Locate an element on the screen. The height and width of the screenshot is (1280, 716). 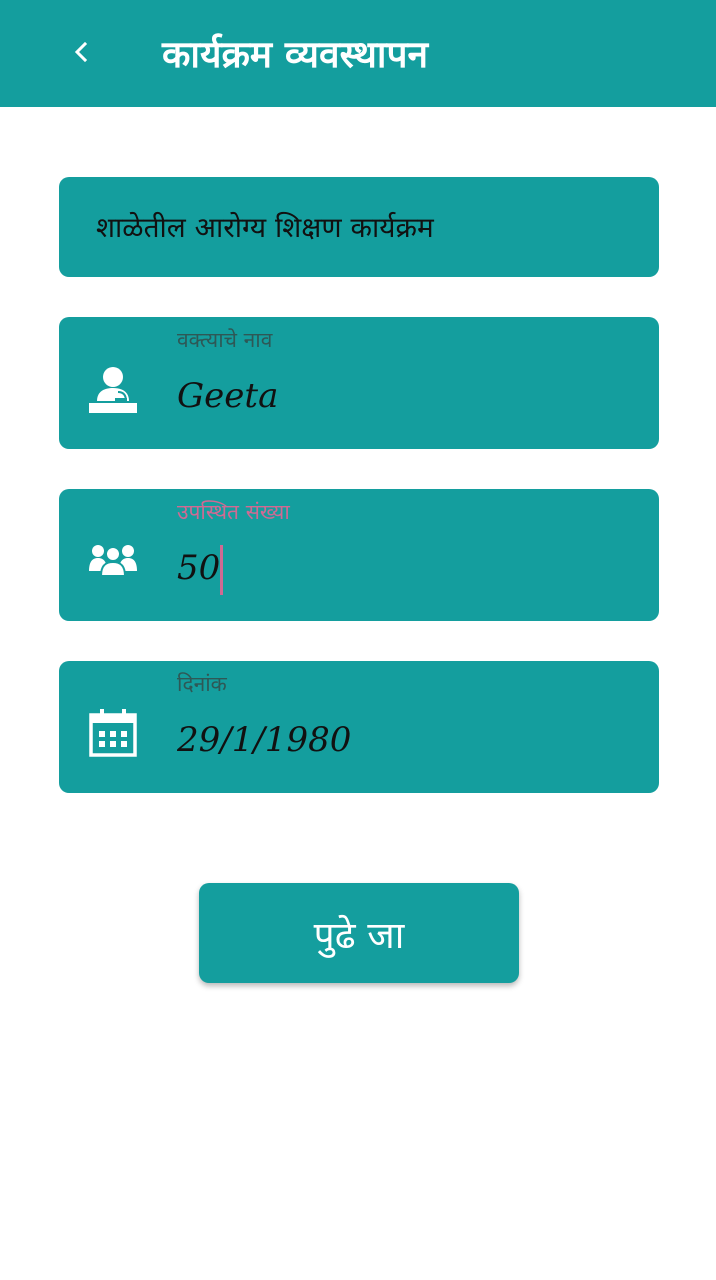
back-button is located at coordinates (82, 52).